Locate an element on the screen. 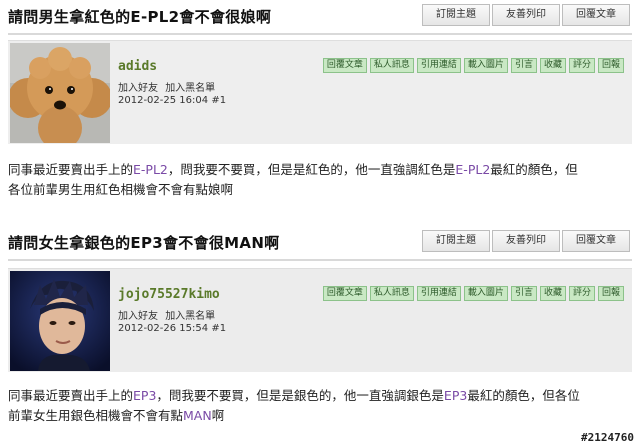  post-date: 2012-02-26 15:54 is located at coordinates (163, 328).